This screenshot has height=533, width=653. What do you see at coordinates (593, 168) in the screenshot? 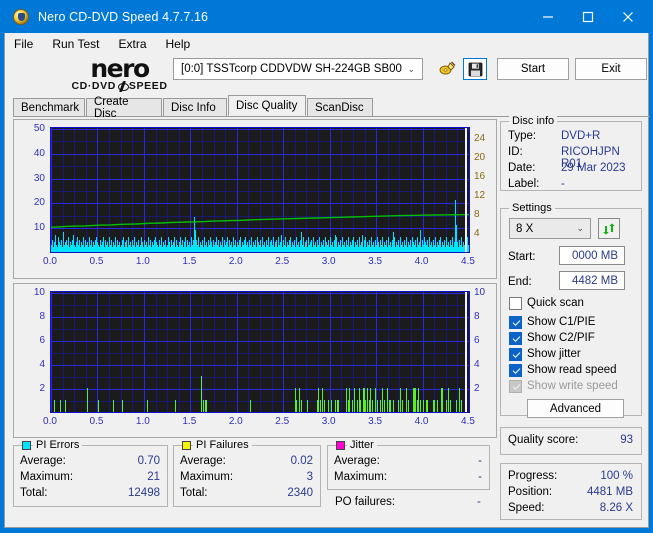
I see `disc-date-value: 29 Mar 2023` at bounding box center [593, 168].